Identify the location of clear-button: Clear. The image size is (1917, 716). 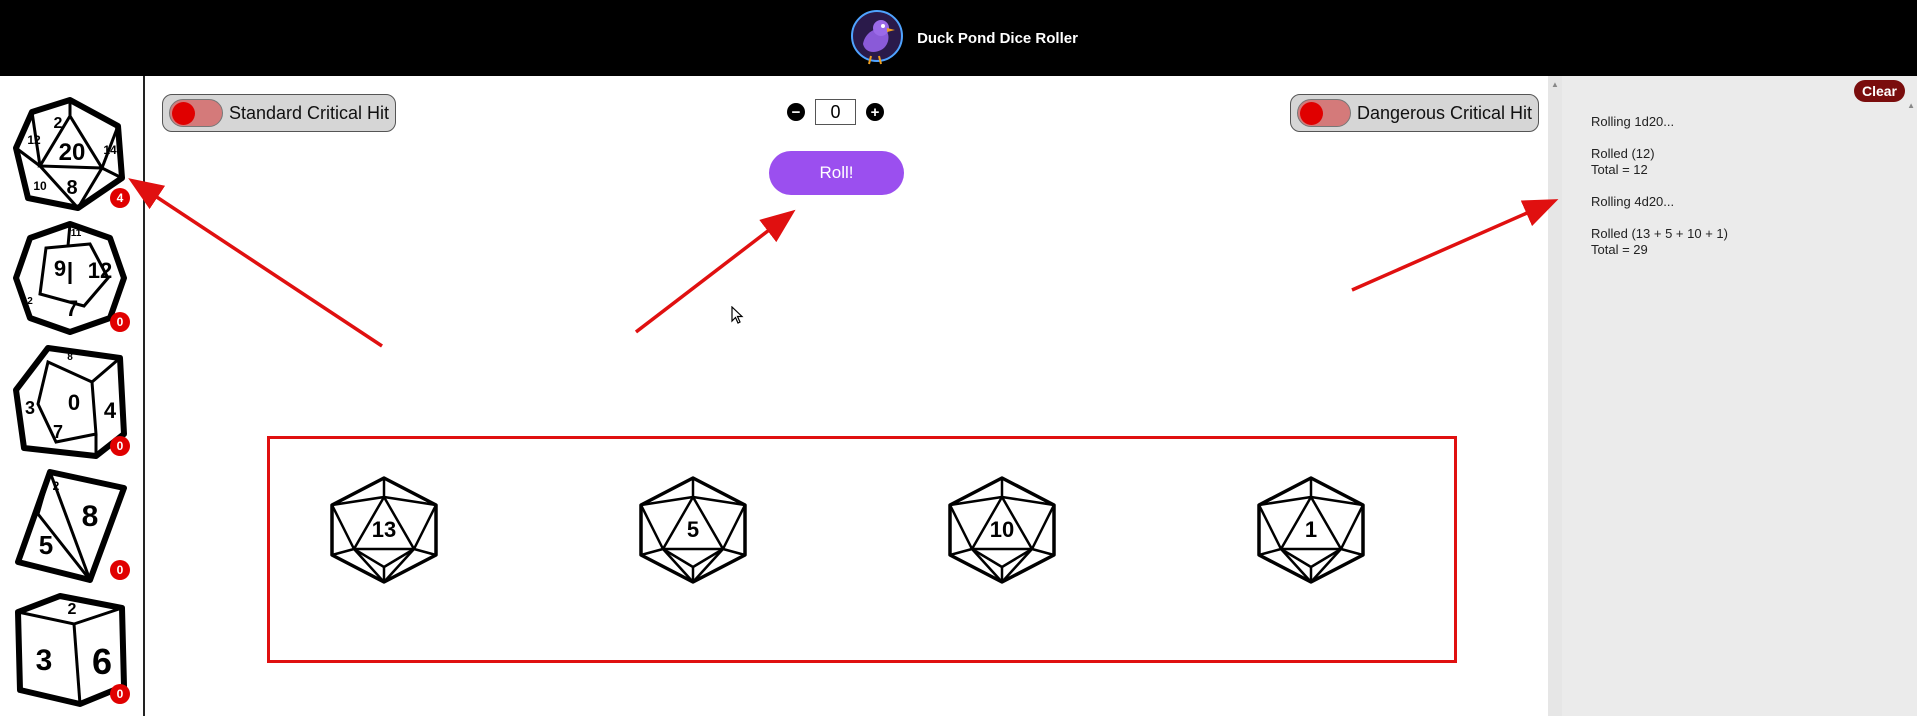
(1879, 91).